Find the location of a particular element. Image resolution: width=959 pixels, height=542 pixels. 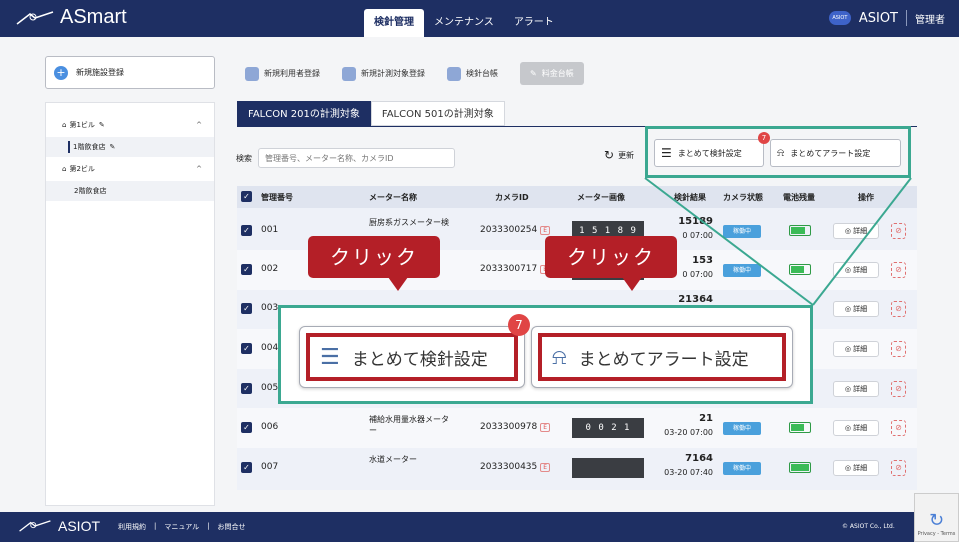

select-all-checkbox: ✓ is located at coordinates (246, 196).